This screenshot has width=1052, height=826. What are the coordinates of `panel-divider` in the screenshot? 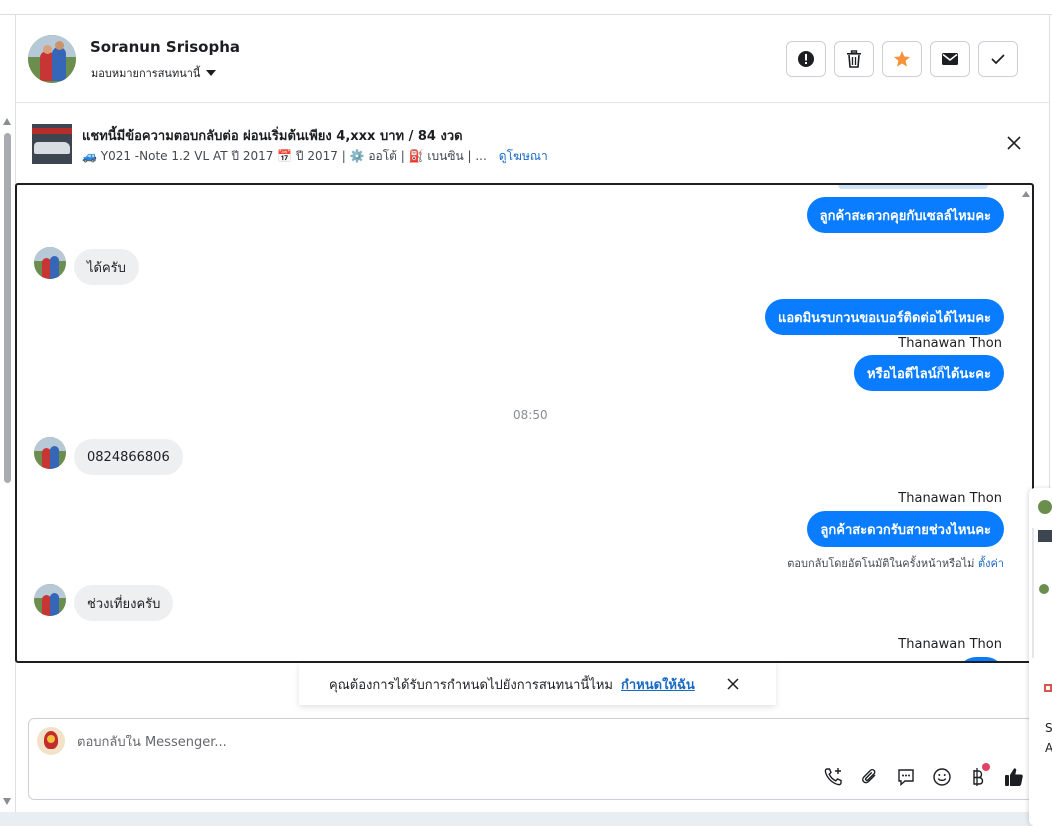 It's located at (1033, 593).